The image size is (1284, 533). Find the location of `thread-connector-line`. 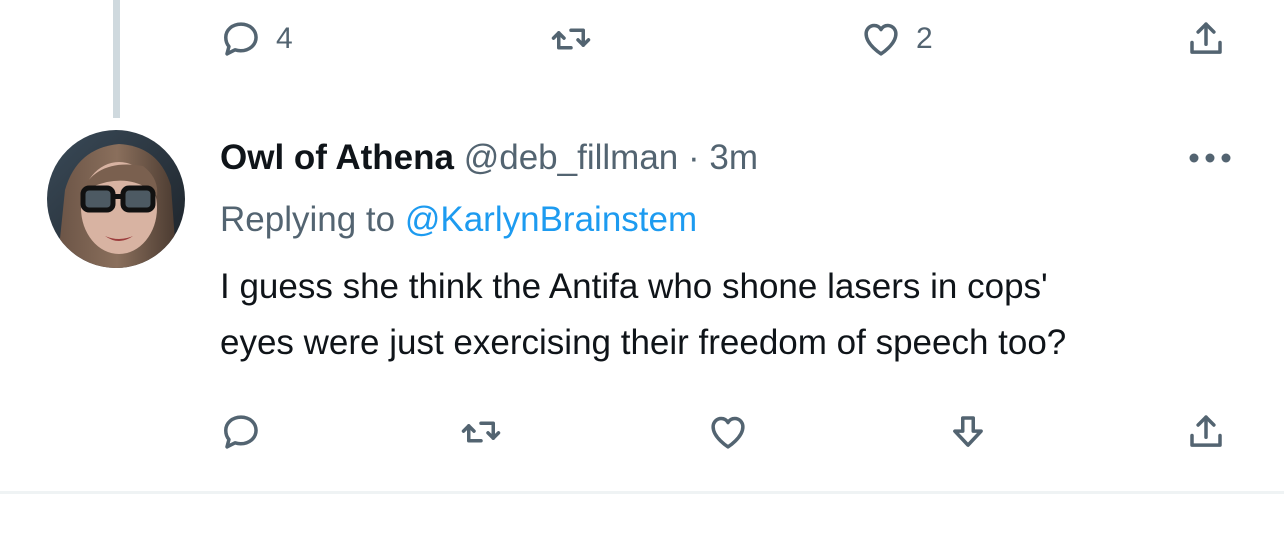

thread-connector-line is located at coordinates (116, 59).